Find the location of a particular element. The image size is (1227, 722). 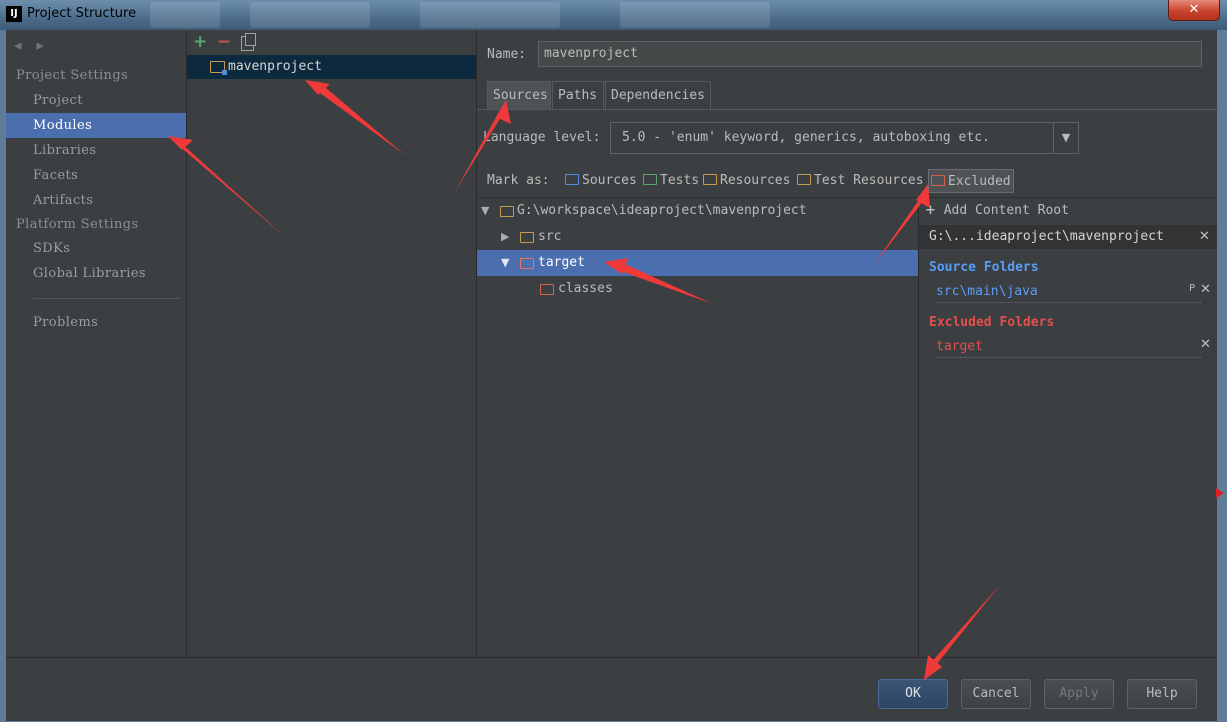

mark-as-label: Mark as: is located at coordinates (518, 180).